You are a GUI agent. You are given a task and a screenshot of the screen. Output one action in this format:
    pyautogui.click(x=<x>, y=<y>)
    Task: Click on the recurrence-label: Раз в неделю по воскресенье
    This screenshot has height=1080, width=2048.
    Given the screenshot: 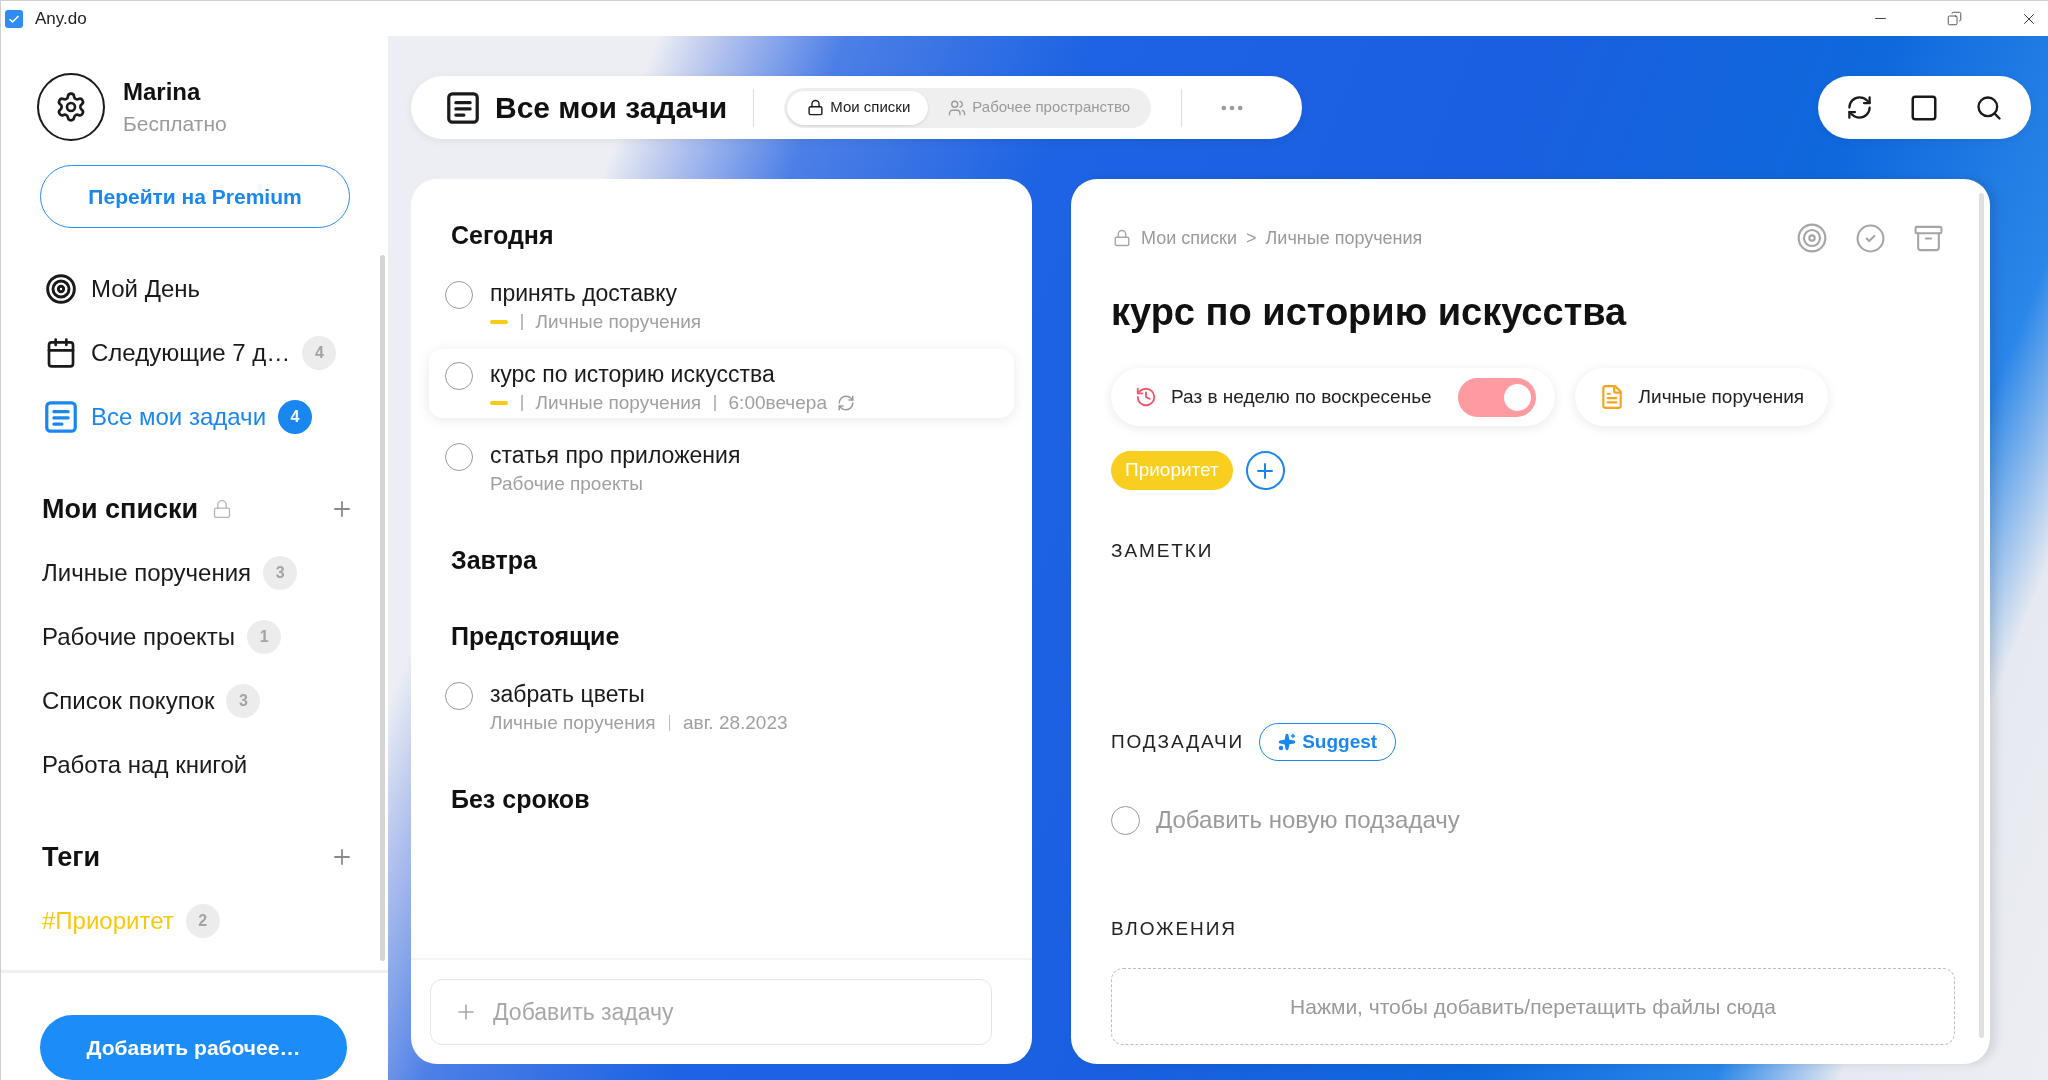 What is the action you would take?
    pyautogui.click(x=1301, y=396)
    